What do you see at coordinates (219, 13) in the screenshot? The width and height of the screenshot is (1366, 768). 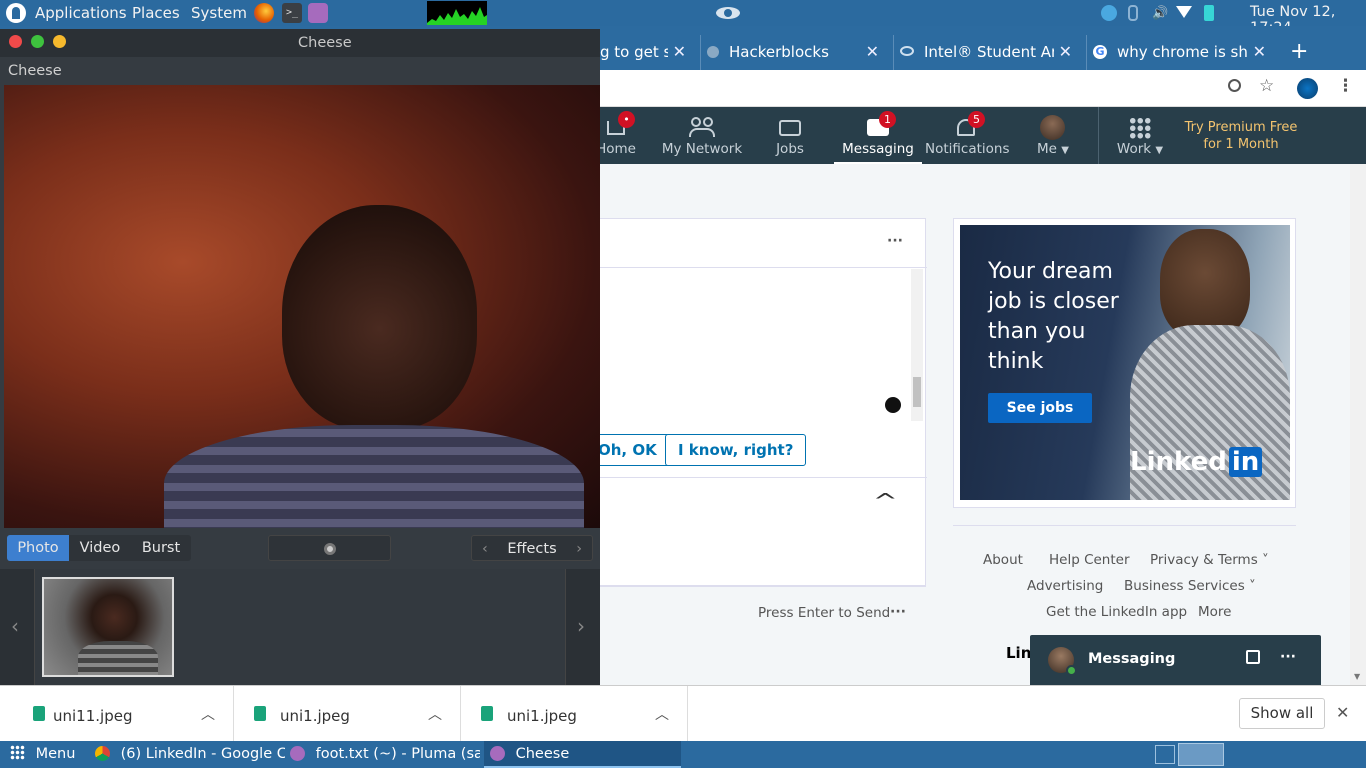 I see `system-menu: System` at bounding box center [219, 13].